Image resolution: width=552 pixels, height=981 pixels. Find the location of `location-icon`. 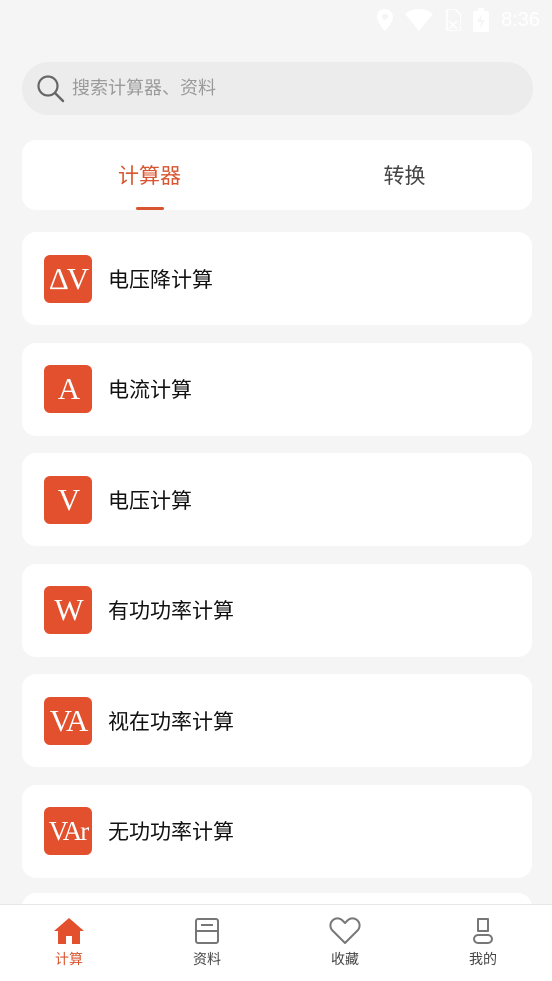

location-icon is located at coordinates (385, 20).